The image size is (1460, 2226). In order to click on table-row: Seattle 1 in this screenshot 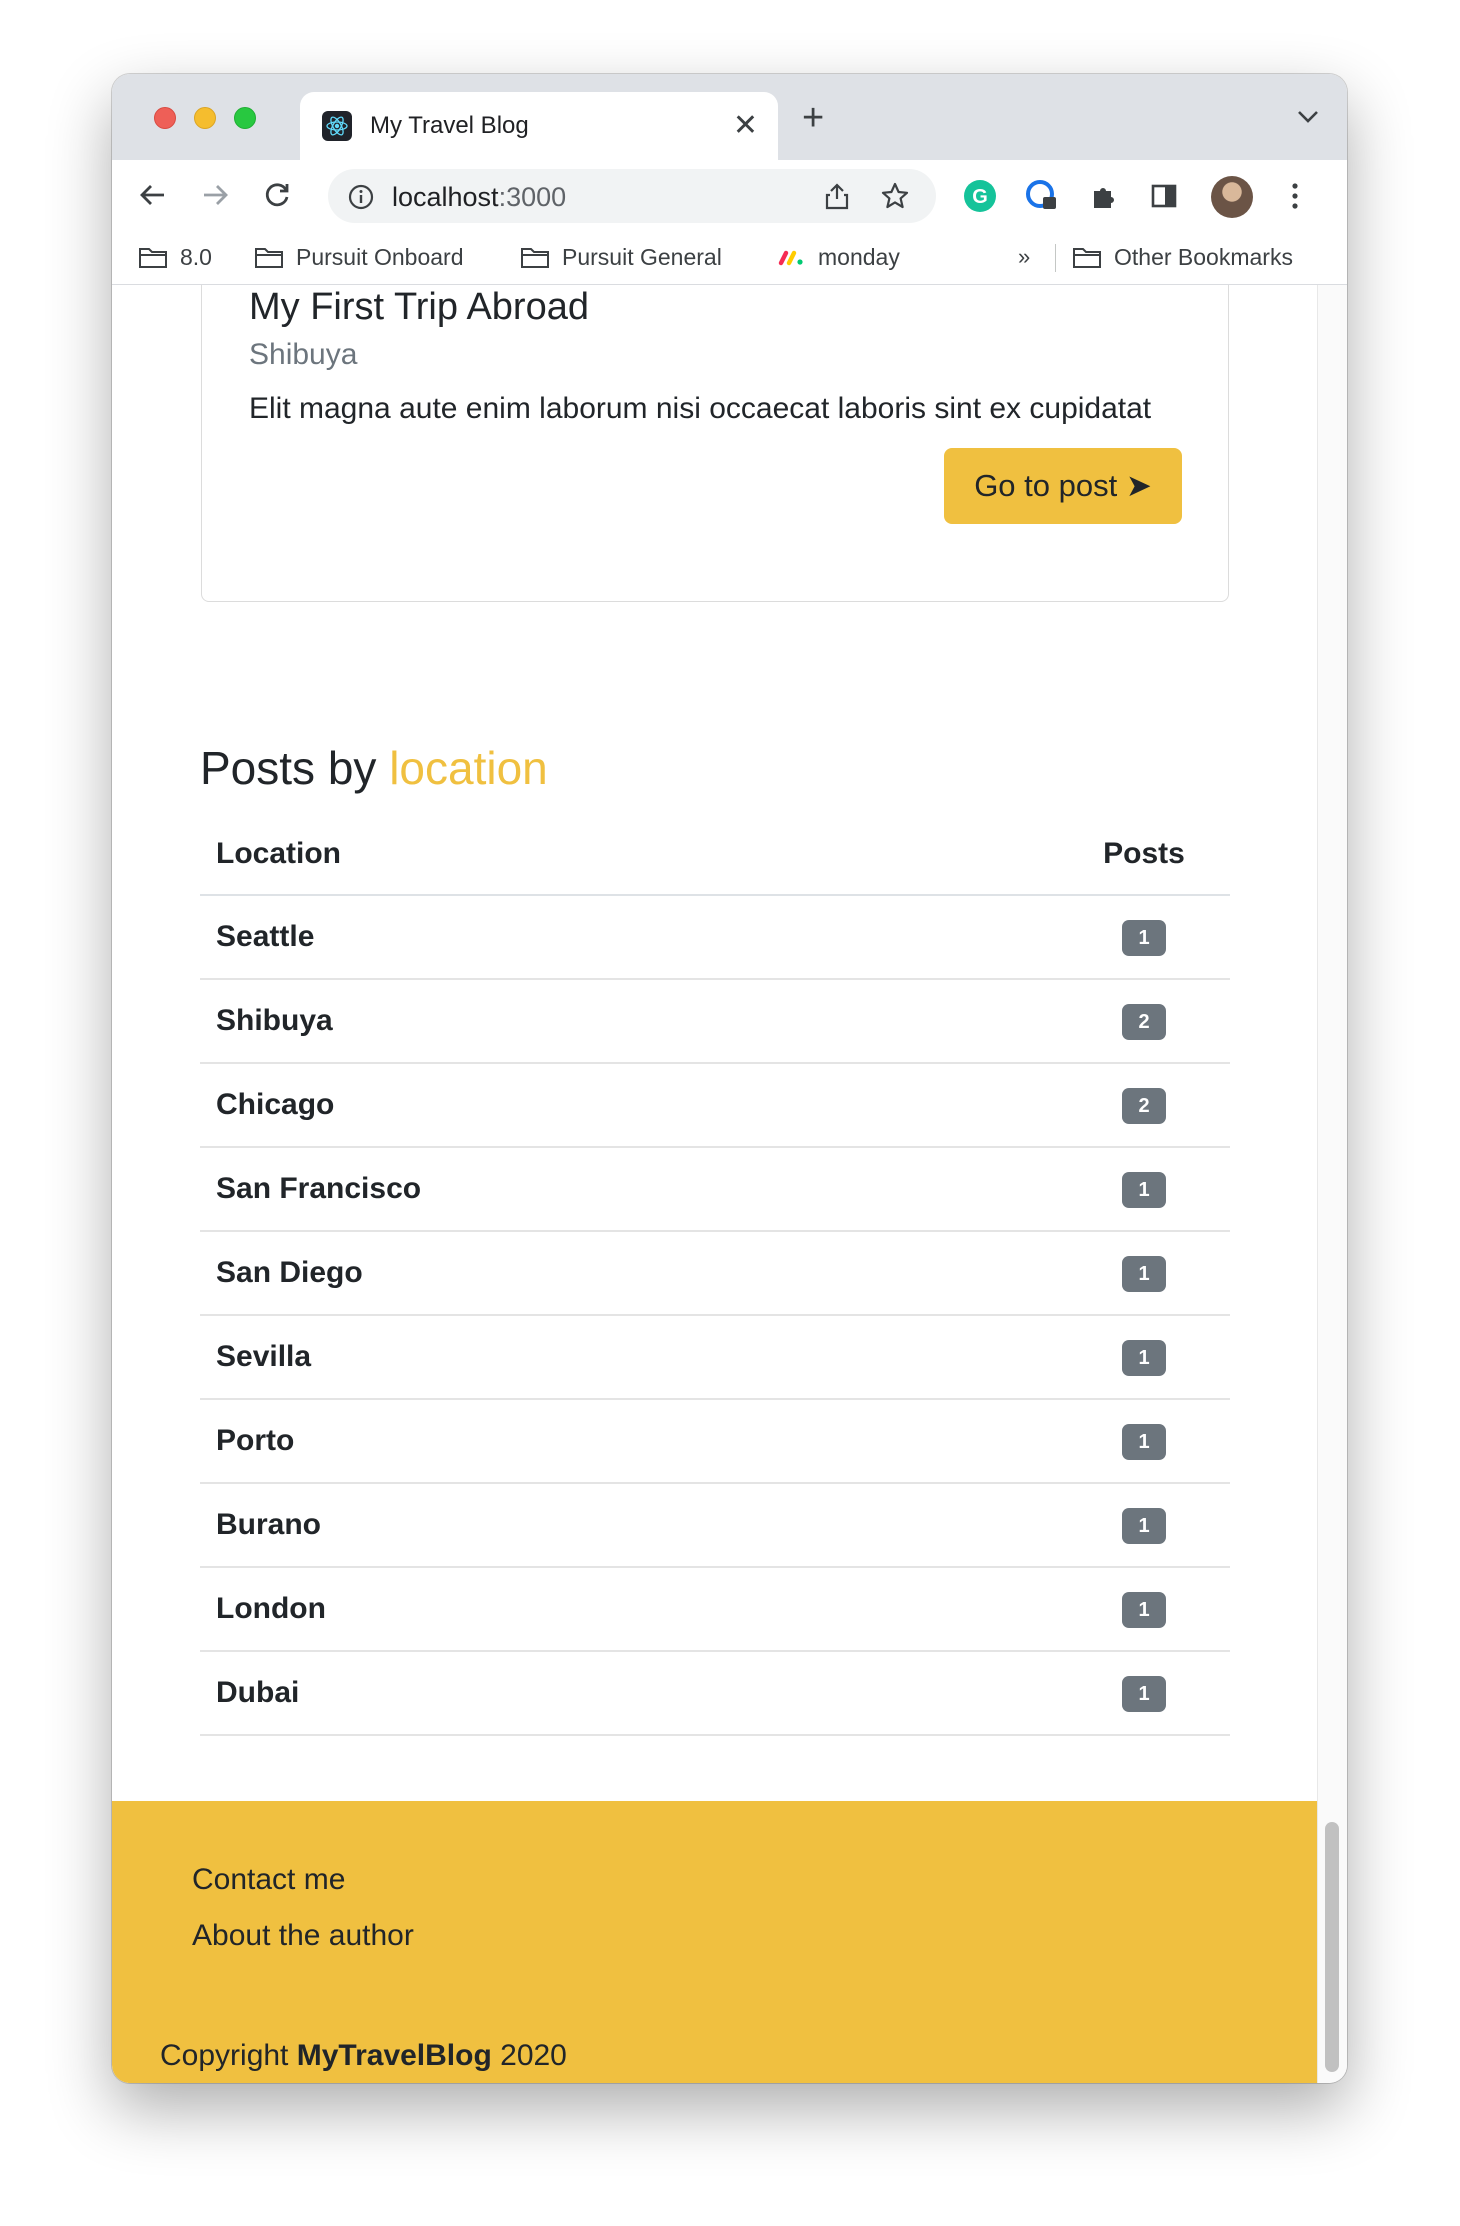, I will do `click(715, 937)`.